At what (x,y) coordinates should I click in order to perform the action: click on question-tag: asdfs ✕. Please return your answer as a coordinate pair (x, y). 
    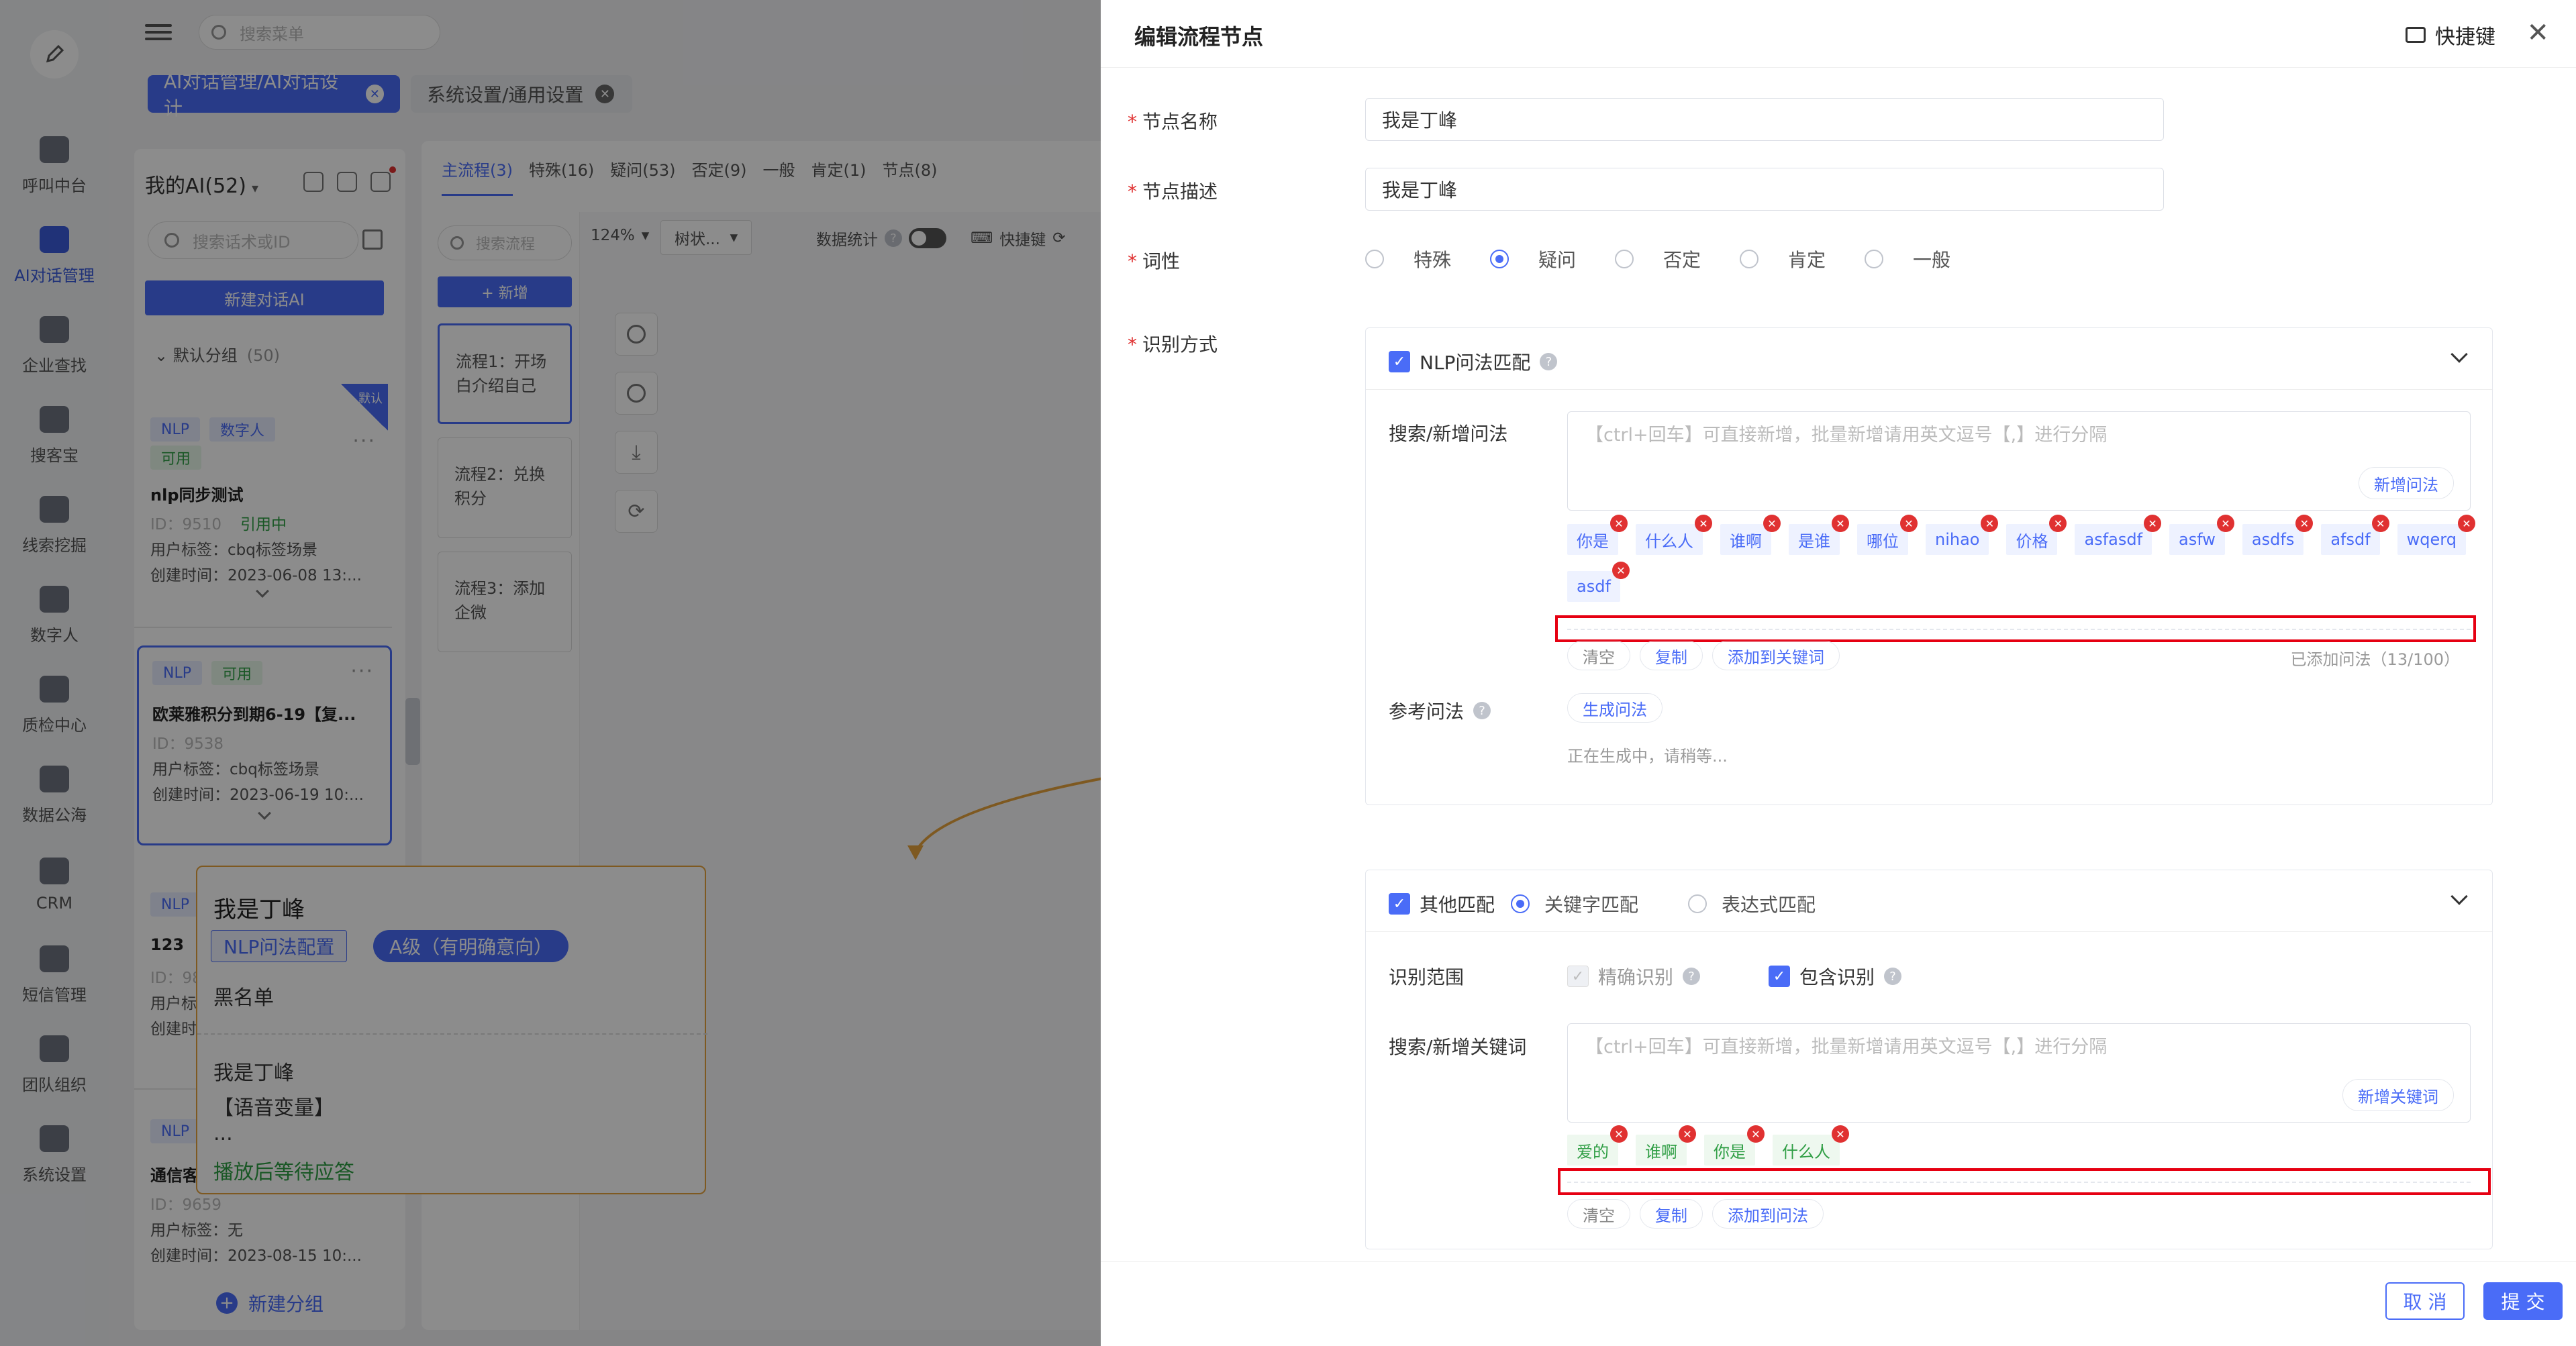
    Looking at the image, I should click on (2278, 535).